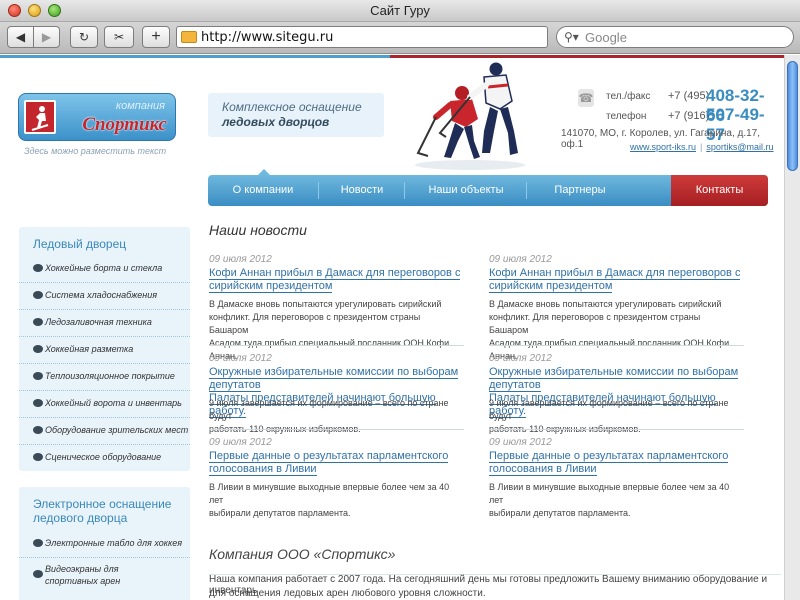 The height and width of the screenshot is (600, 800). Describe the element at coordinates (156, 37) in the screenshot. I see `add-bookmark-button: +` at that location.